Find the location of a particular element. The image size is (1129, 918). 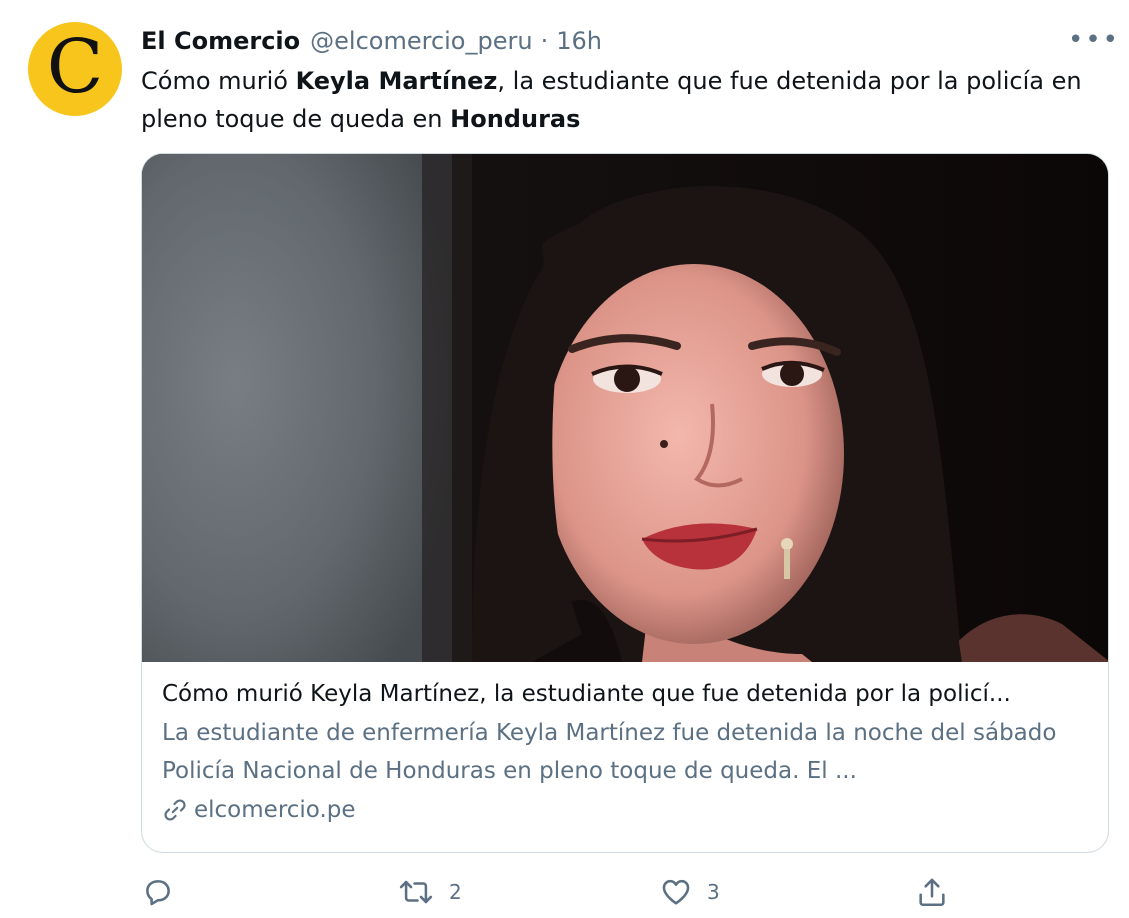

more-options-button: ••• is located at coordinates (1093, 40).